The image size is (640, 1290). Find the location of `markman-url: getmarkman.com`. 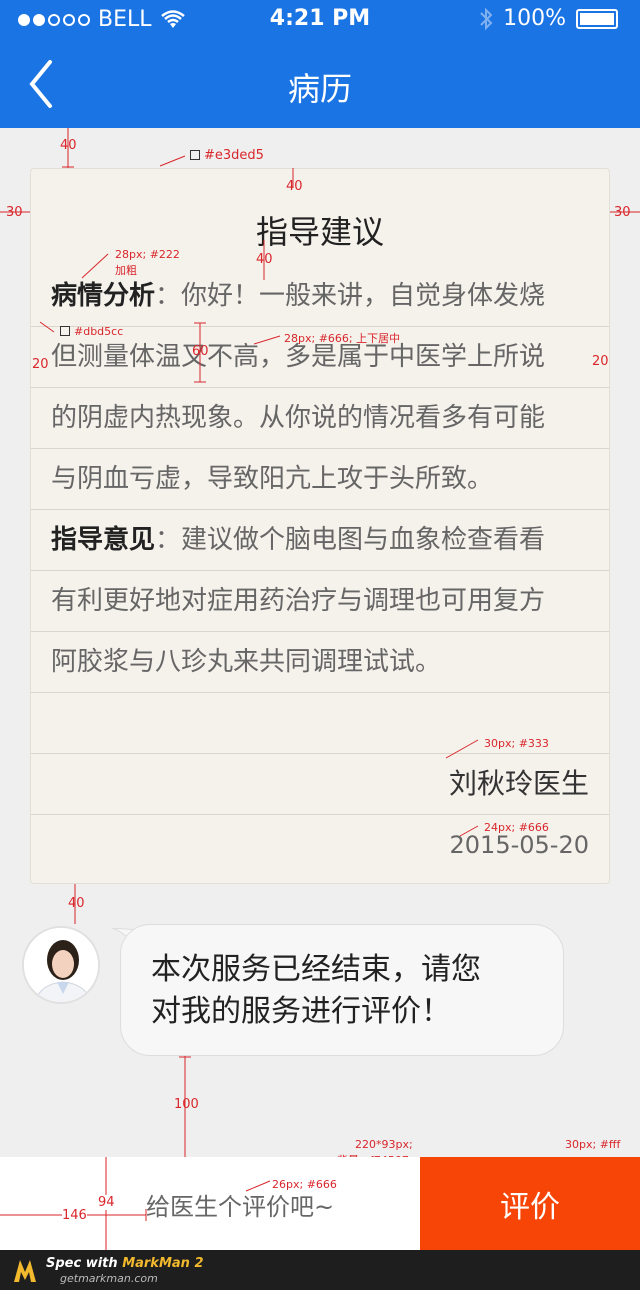

markman-url: getmarkman.com is located at coordinates (109, 1278).